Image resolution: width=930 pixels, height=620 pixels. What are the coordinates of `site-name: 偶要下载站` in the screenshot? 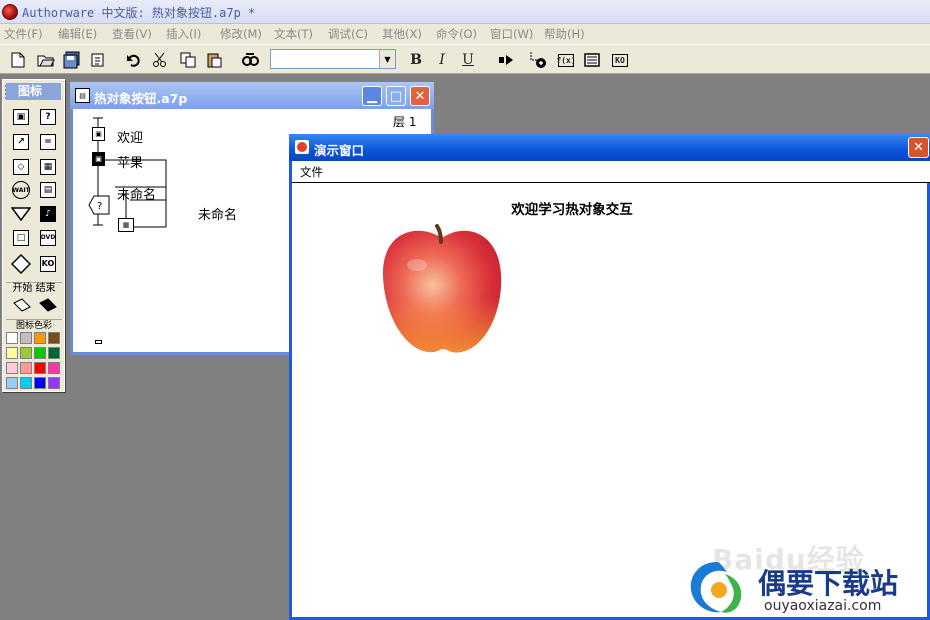 It's located at (828, 583).